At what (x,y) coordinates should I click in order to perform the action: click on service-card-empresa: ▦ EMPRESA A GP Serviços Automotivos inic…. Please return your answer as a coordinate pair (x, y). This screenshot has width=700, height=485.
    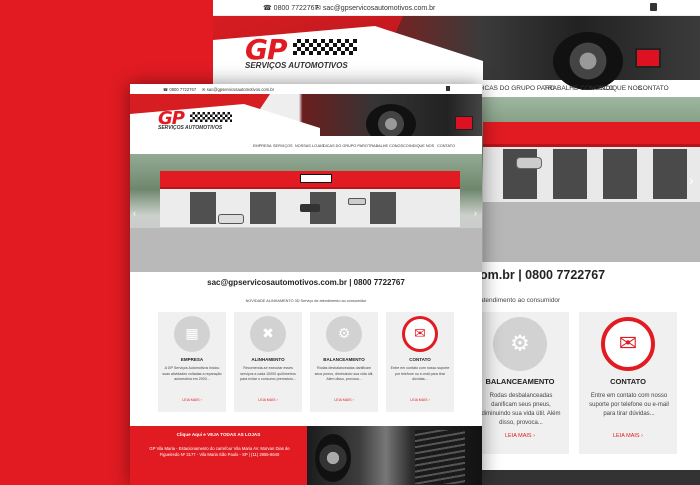
    Looking at the image, I should click on (192, 362).